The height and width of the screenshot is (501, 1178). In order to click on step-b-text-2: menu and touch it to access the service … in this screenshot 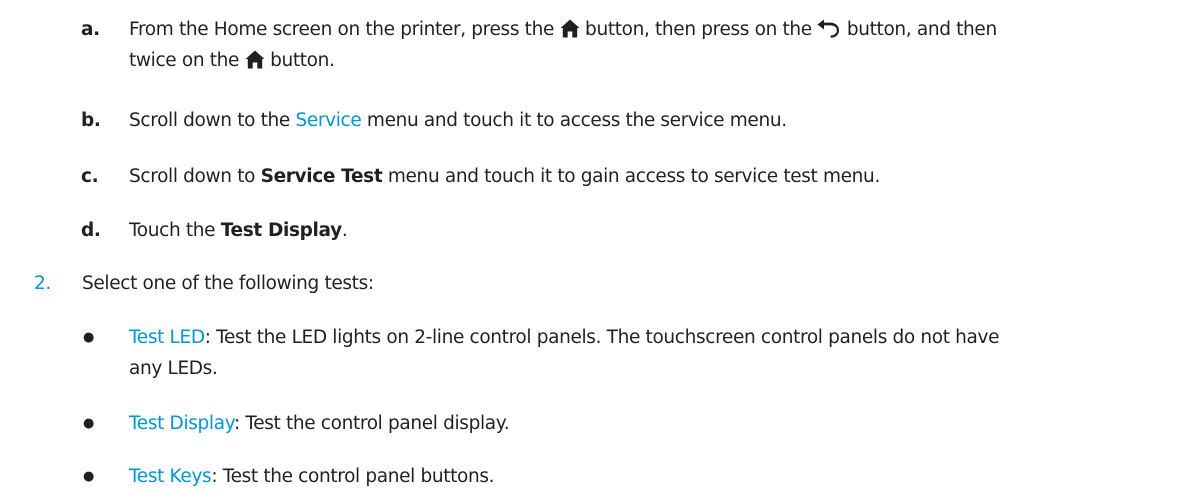, I will do `click(576, 120)`.